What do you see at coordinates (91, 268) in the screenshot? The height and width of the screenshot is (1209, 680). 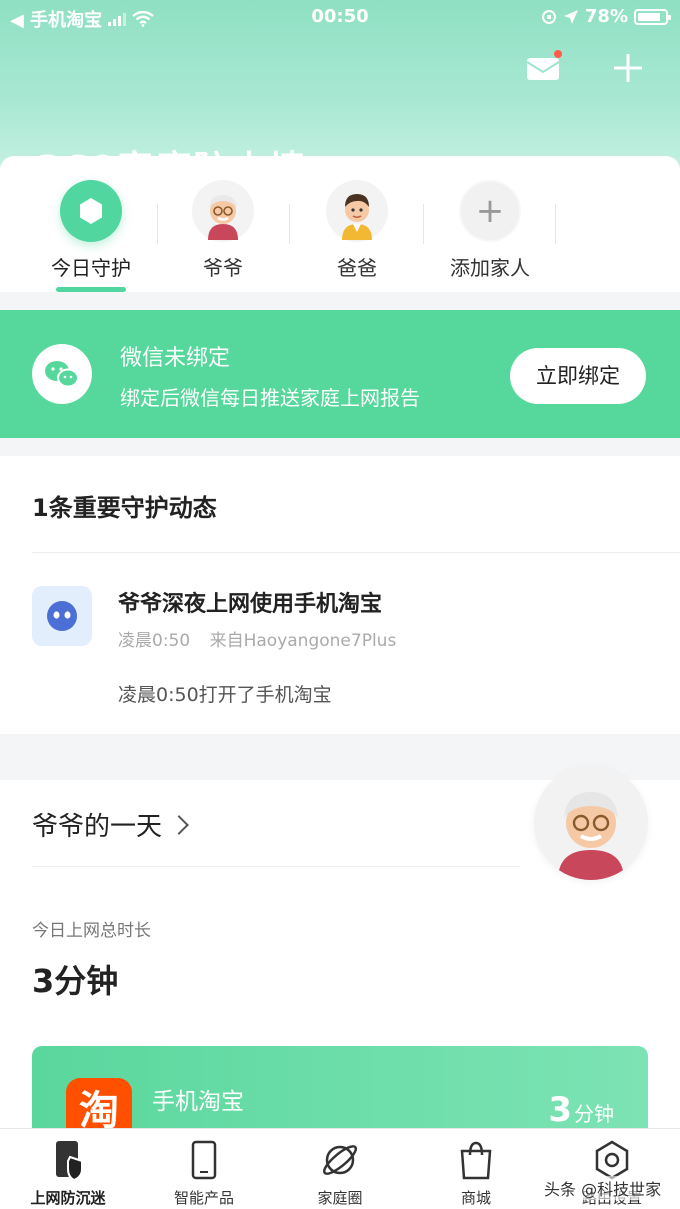 I see `tab-label: 今日守护` at bounding box center [91, 268].